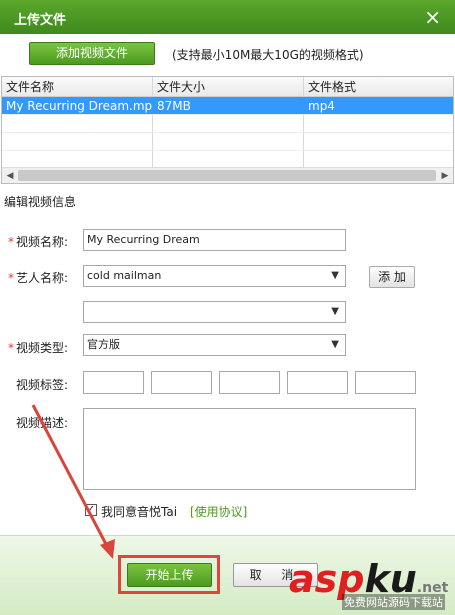  What do you see at coordinates (227, 17) in the screenshot?
I see `title-bar: 上传文件 ×` at bounding box center [227, 17].